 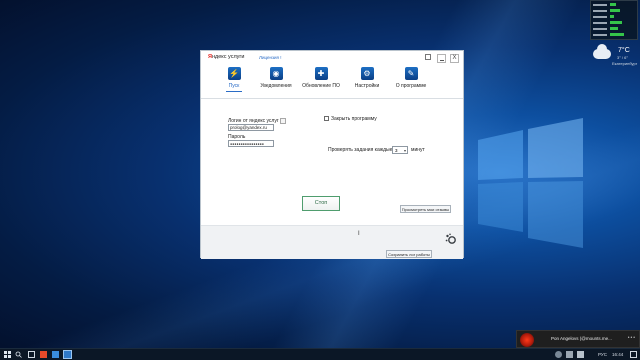 I want to click on tab-notifications: ◉ Уведомления, so click(x=276, y=79).